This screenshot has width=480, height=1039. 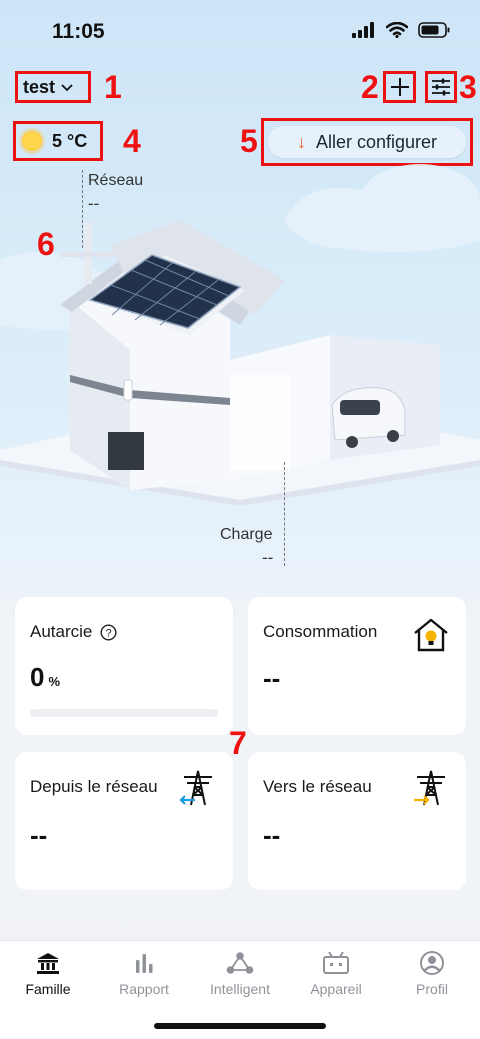 I want to click on pylon-import-icon, so click(x=195, y=788).